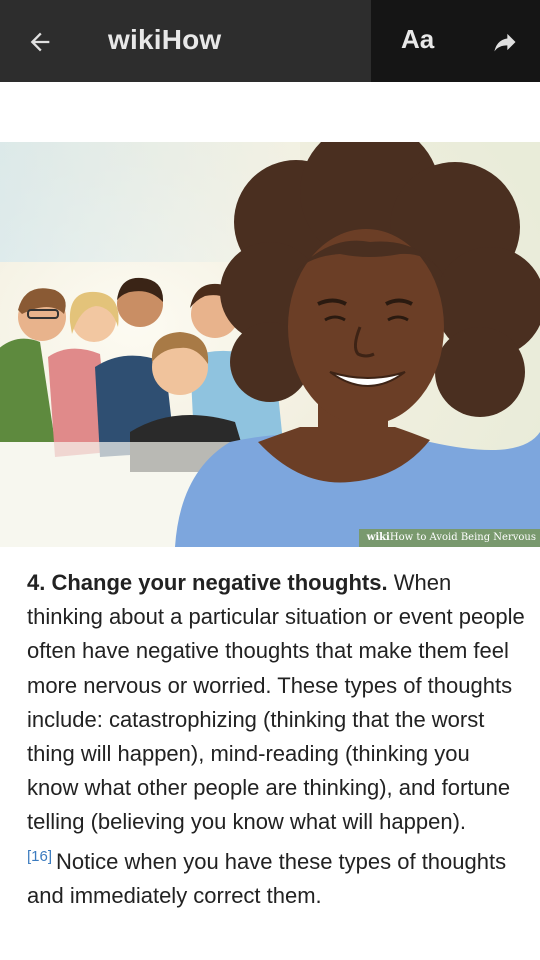  I want to click on back-button, so click(40, 42).